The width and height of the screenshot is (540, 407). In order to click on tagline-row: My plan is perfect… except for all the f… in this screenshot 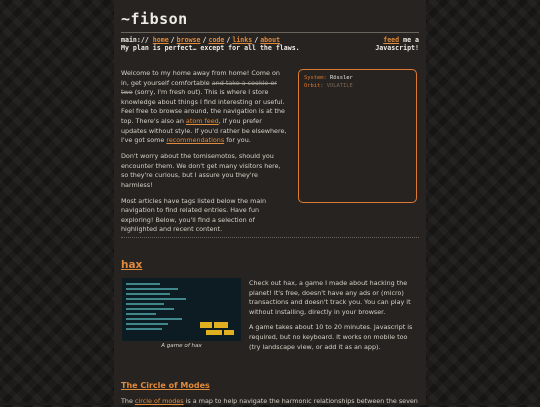, I will do `click(270, 49)`.